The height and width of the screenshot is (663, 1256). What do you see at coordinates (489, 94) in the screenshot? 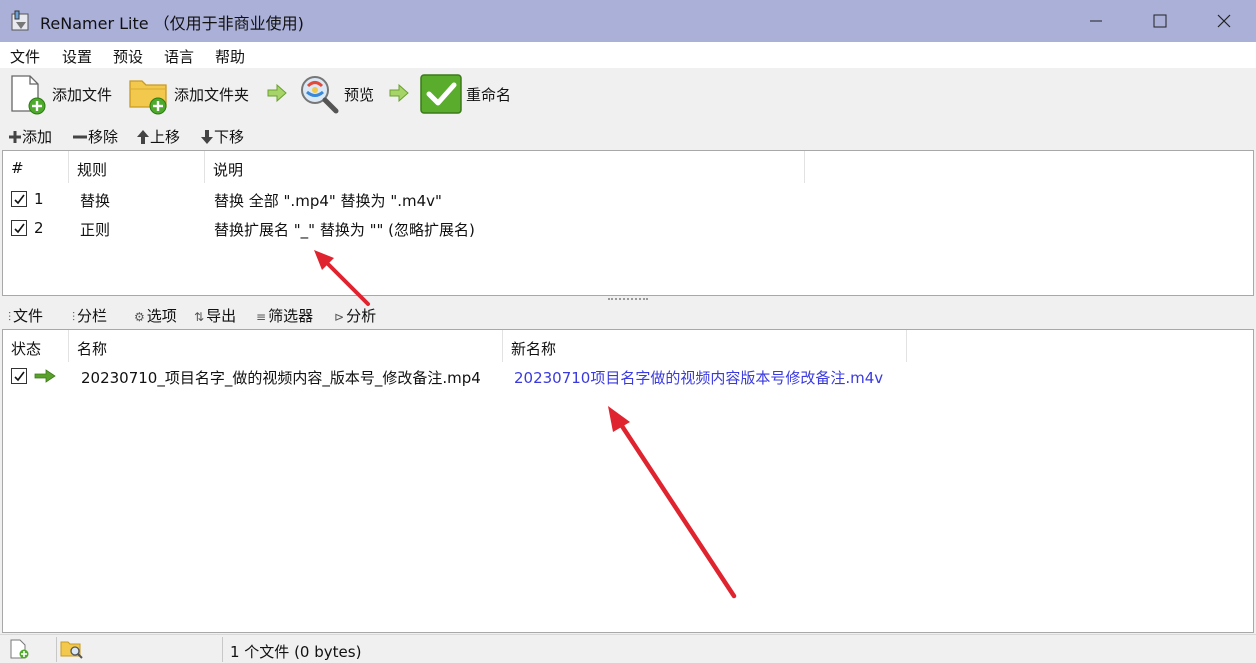
I see `rename-label: 重命名` at bounding box center [489, 94].